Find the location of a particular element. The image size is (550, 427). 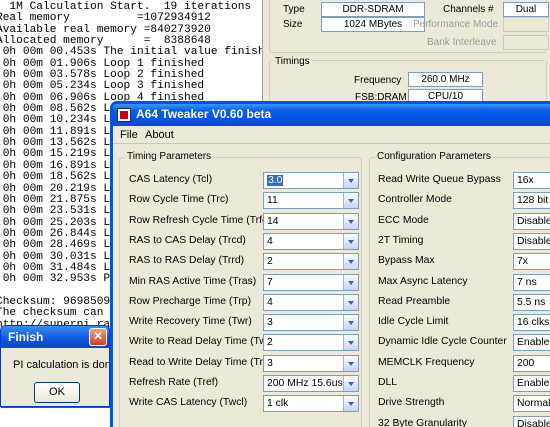

config-row-label: Dynamic Idle Cycle Counter is located at coordinates (442, 342).